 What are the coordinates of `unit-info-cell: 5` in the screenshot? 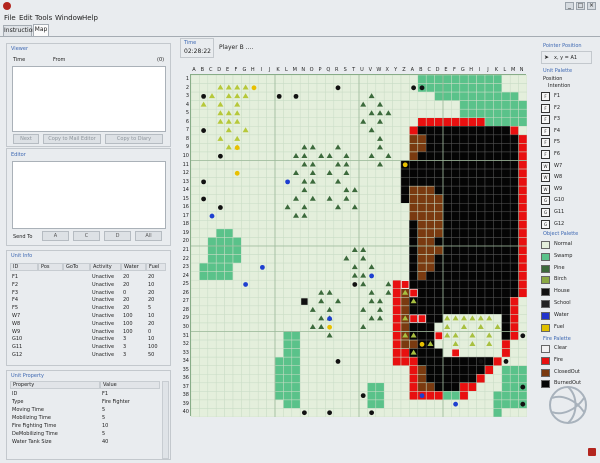 It's located at (149, 308).